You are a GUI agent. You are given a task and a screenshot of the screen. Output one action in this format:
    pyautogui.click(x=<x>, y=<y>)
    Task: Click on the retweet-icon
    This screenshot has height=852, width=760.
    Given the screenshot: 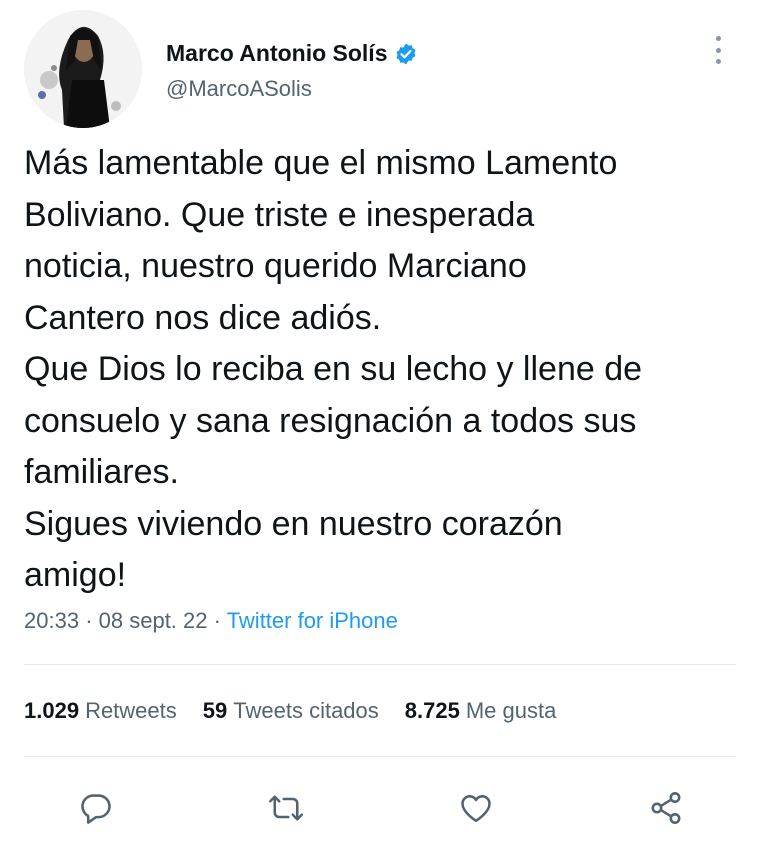 What is the action you would take?
    pyautogui.click(x=286, y=808)
    